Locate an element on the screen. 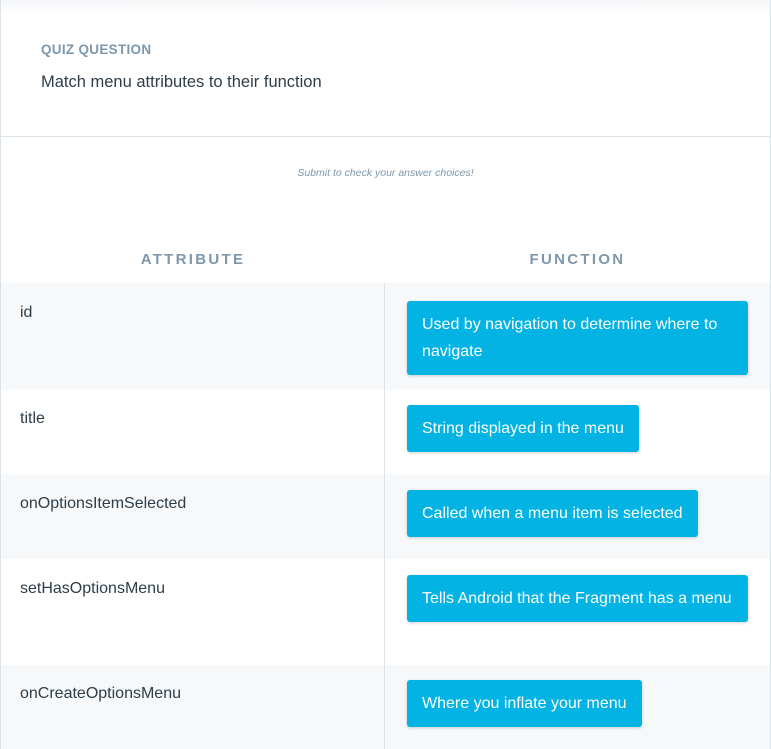  attribute-label: title is located at coordinates (32, 418).